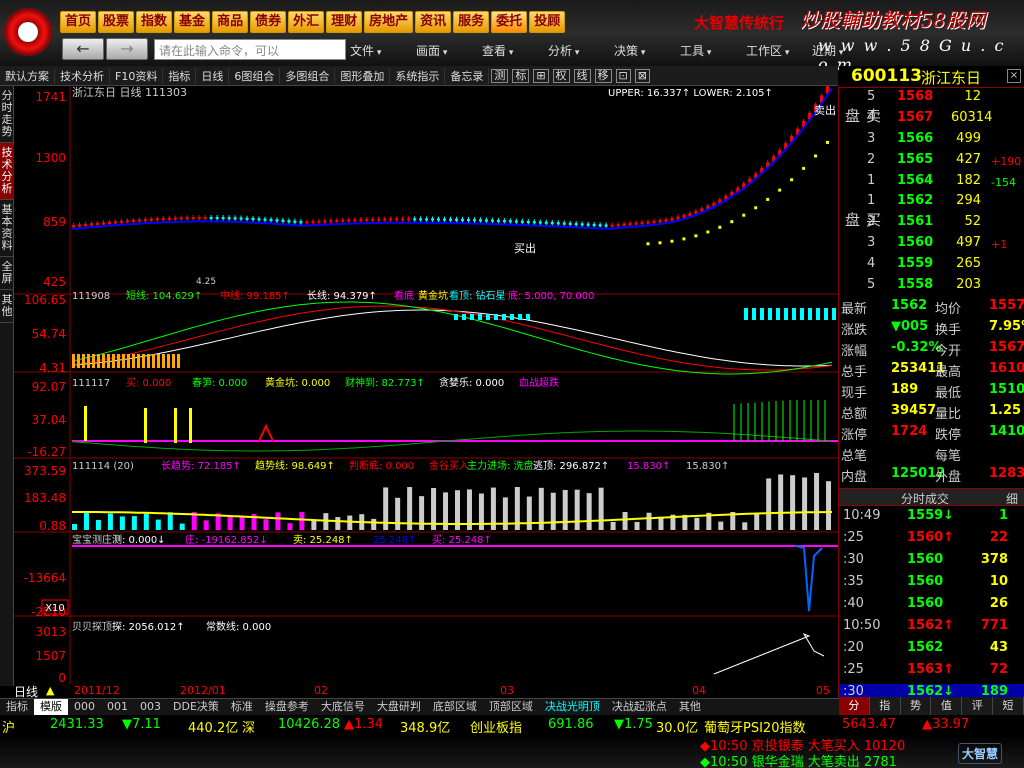  I want to click on menu-1: 画面, so click(449, 50).